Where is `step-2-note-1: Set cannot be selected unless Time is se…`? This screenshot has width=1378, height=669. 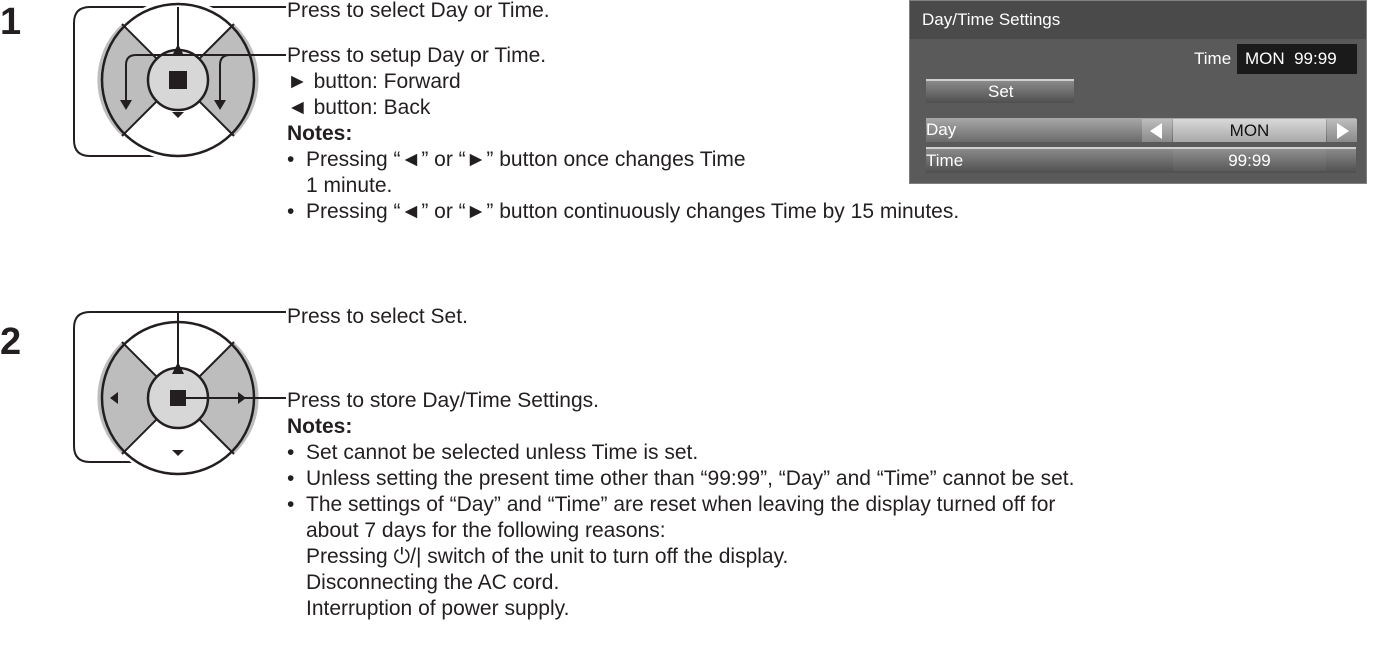 step-2-note-1: Set cannot be selected unless Time is se… is located at coordinates (502, 452).